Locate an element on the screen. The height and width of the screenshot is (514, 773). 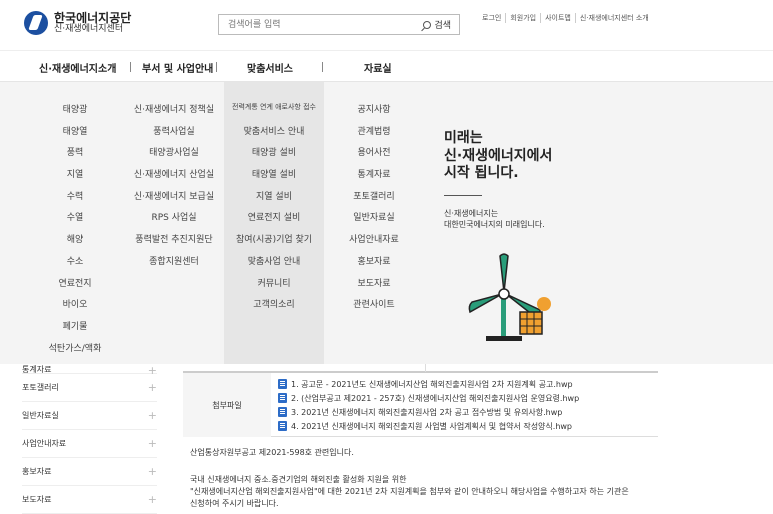
menu-item: 풍력사업실 is located at coordinates (173, 135).